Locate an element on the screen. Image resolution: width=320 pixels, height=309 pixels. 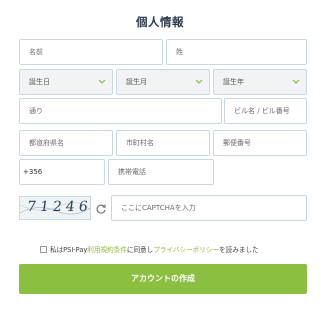
street-placeholder: 通り is located at coordinates (36, 111).